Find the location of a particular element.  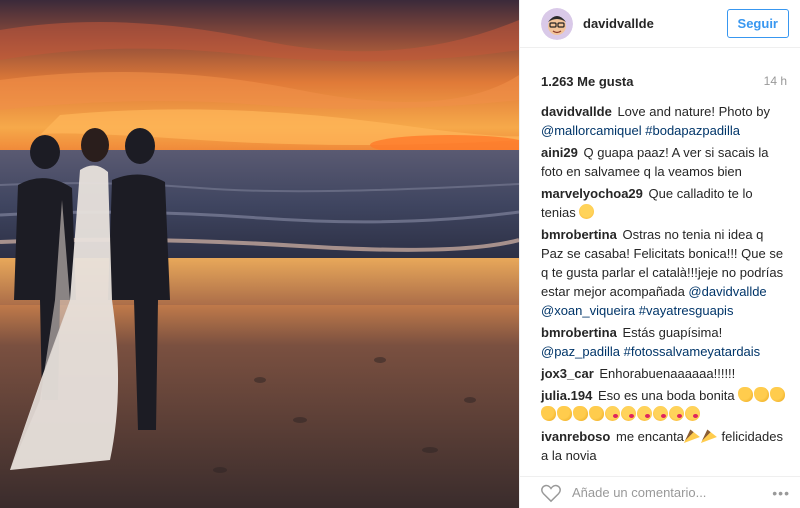

comment-username: davidvallde is located at coordinates (576, 111).